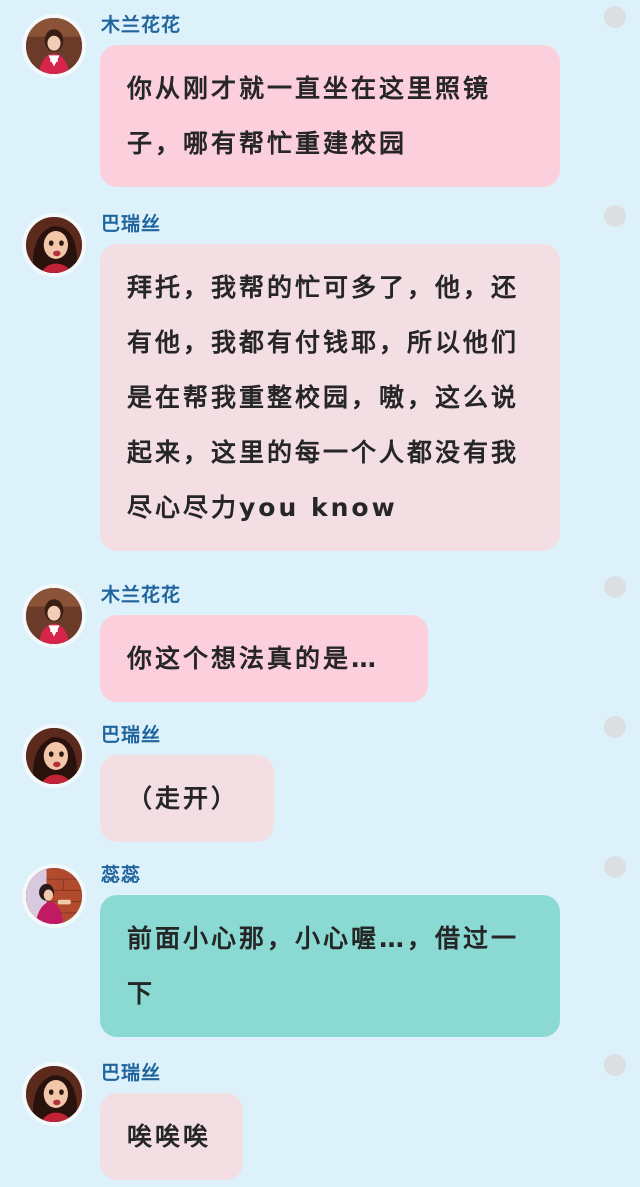  What do you see at coordinates (54, 896) in the screenshot?
I see `ruirui-avatar` at bounding box center [54, 896].